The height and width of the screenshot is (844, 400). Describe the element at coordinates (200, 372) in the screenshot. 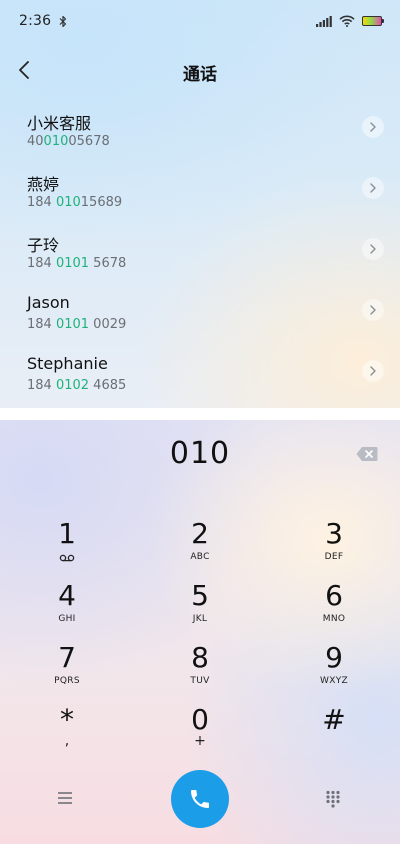

I see `contact-row: Stephanie 184 0102 4685` at that location.